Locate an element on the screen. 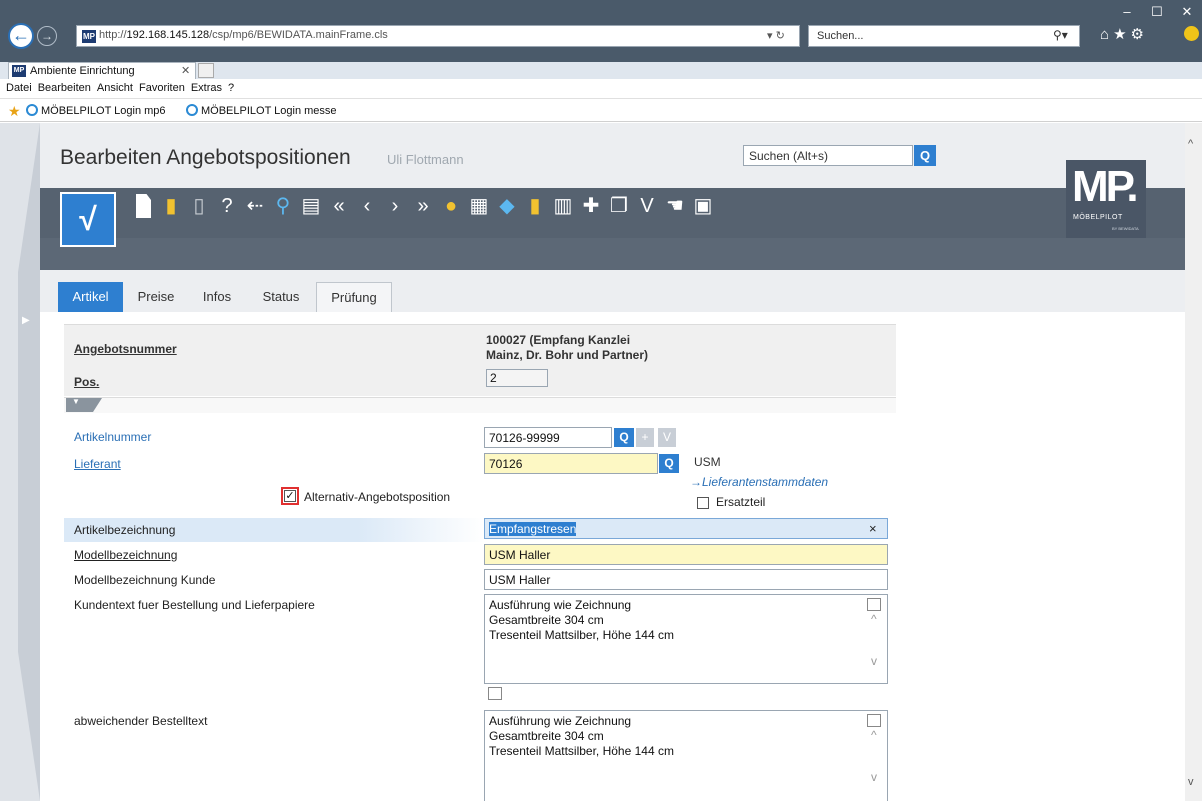 This screenshot has height=801, width=1202. maximize-icon: ☐ is located at coordinates (1157, 12).